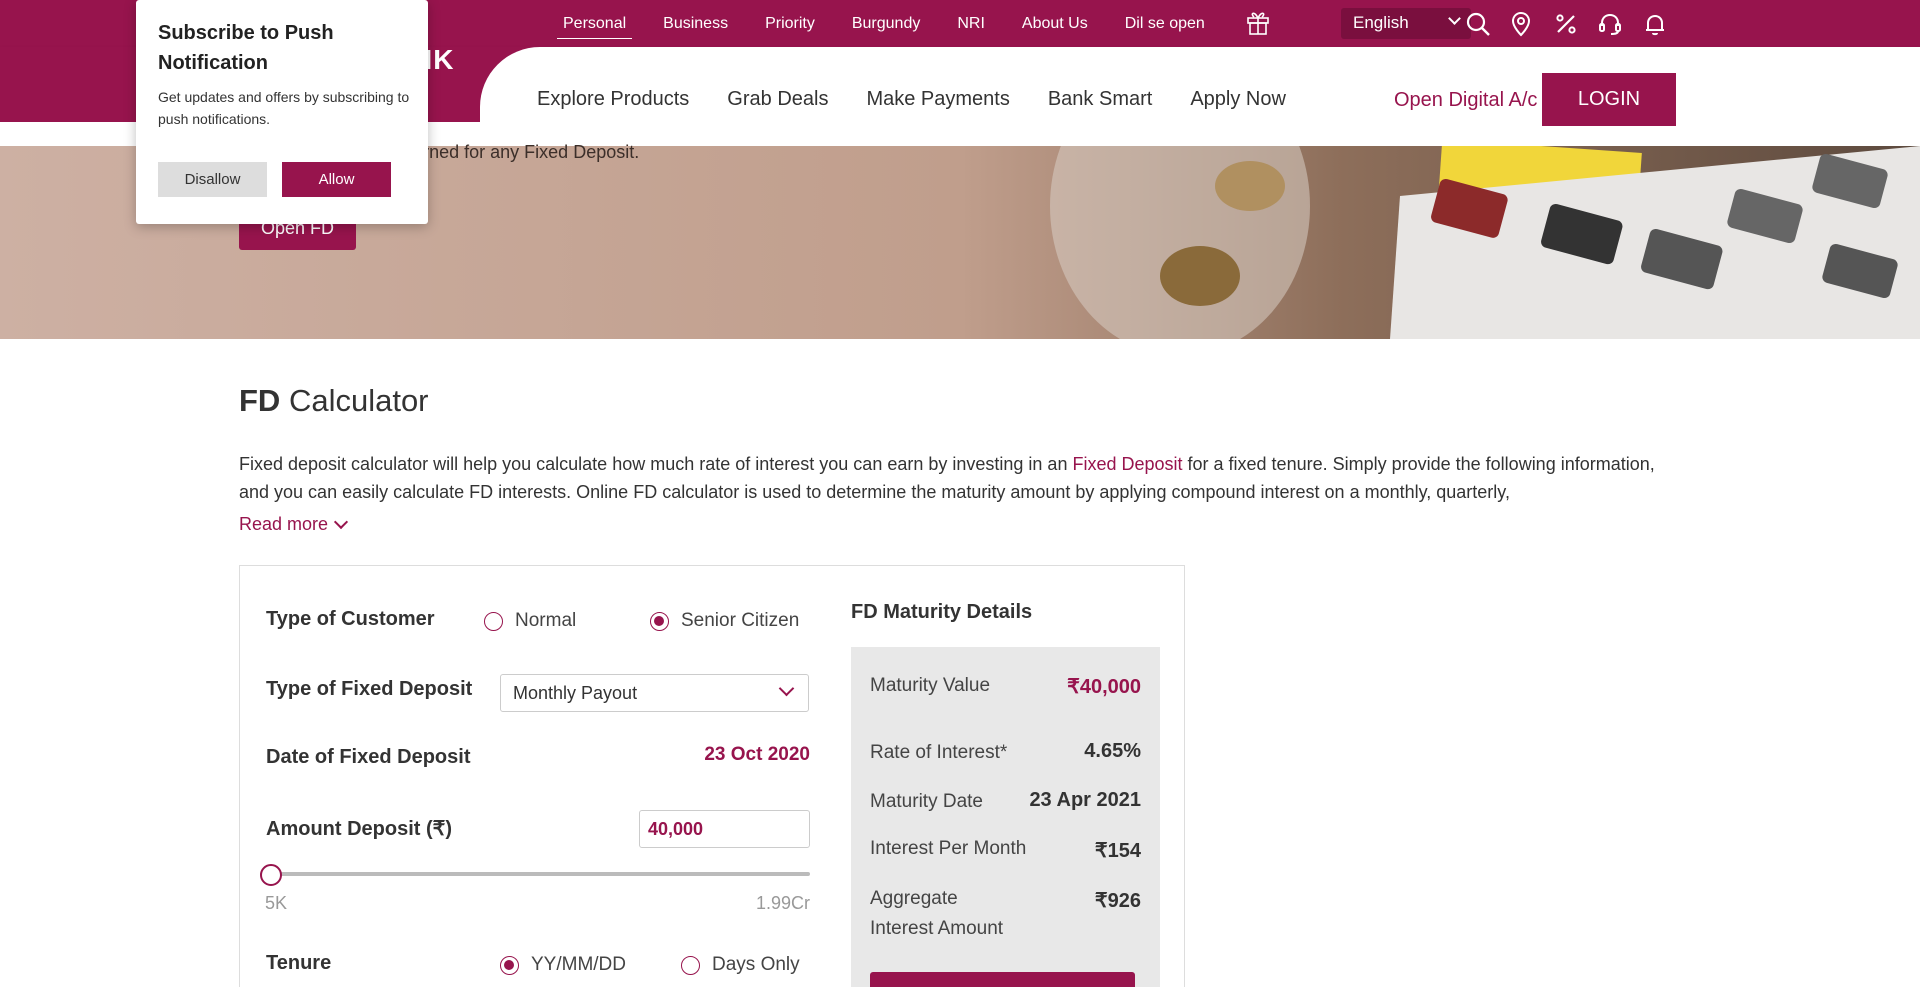 This screenshot has width=1920, height=987. I want to click on maturity-value: ₹40,000, so click(1104, 687).